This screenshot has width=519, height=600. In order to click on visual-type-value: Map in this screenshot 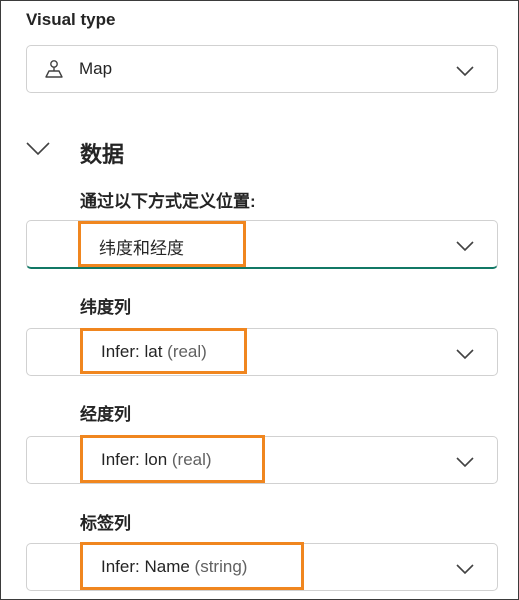, I will do `click(96, 68)`.